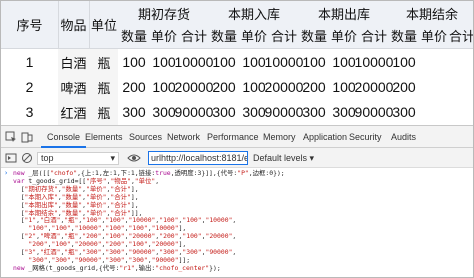  What do you see at coordinates (365, 137) in the screenshot?
I see `tab-security: Security` at bounding box center [365, 137].